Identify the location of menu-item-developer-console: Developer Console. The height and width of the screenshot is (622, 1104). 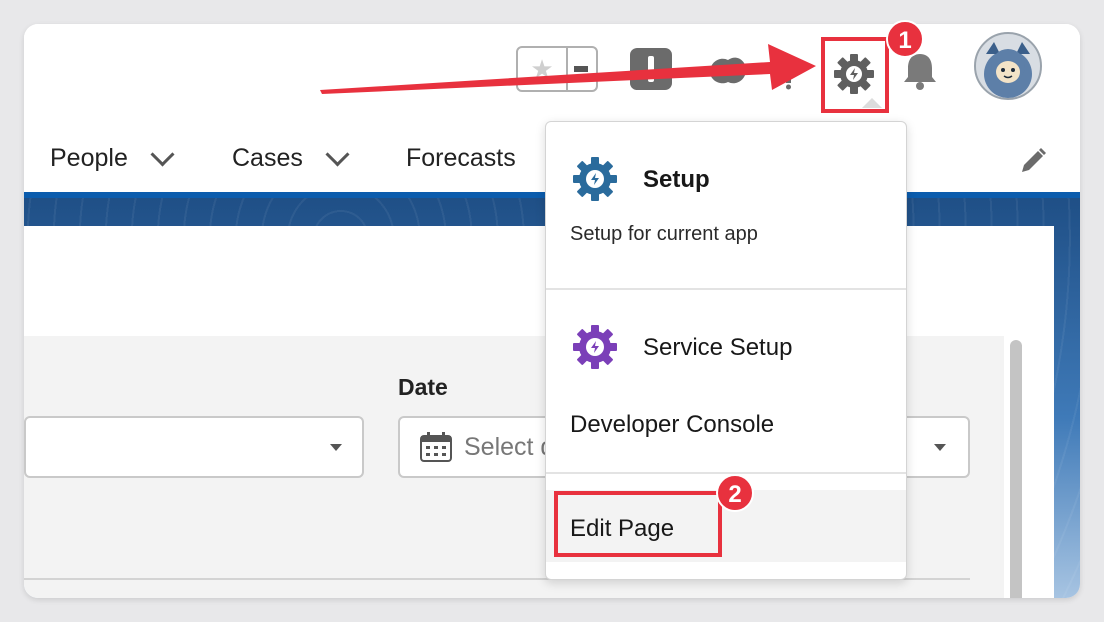
(672, 425).